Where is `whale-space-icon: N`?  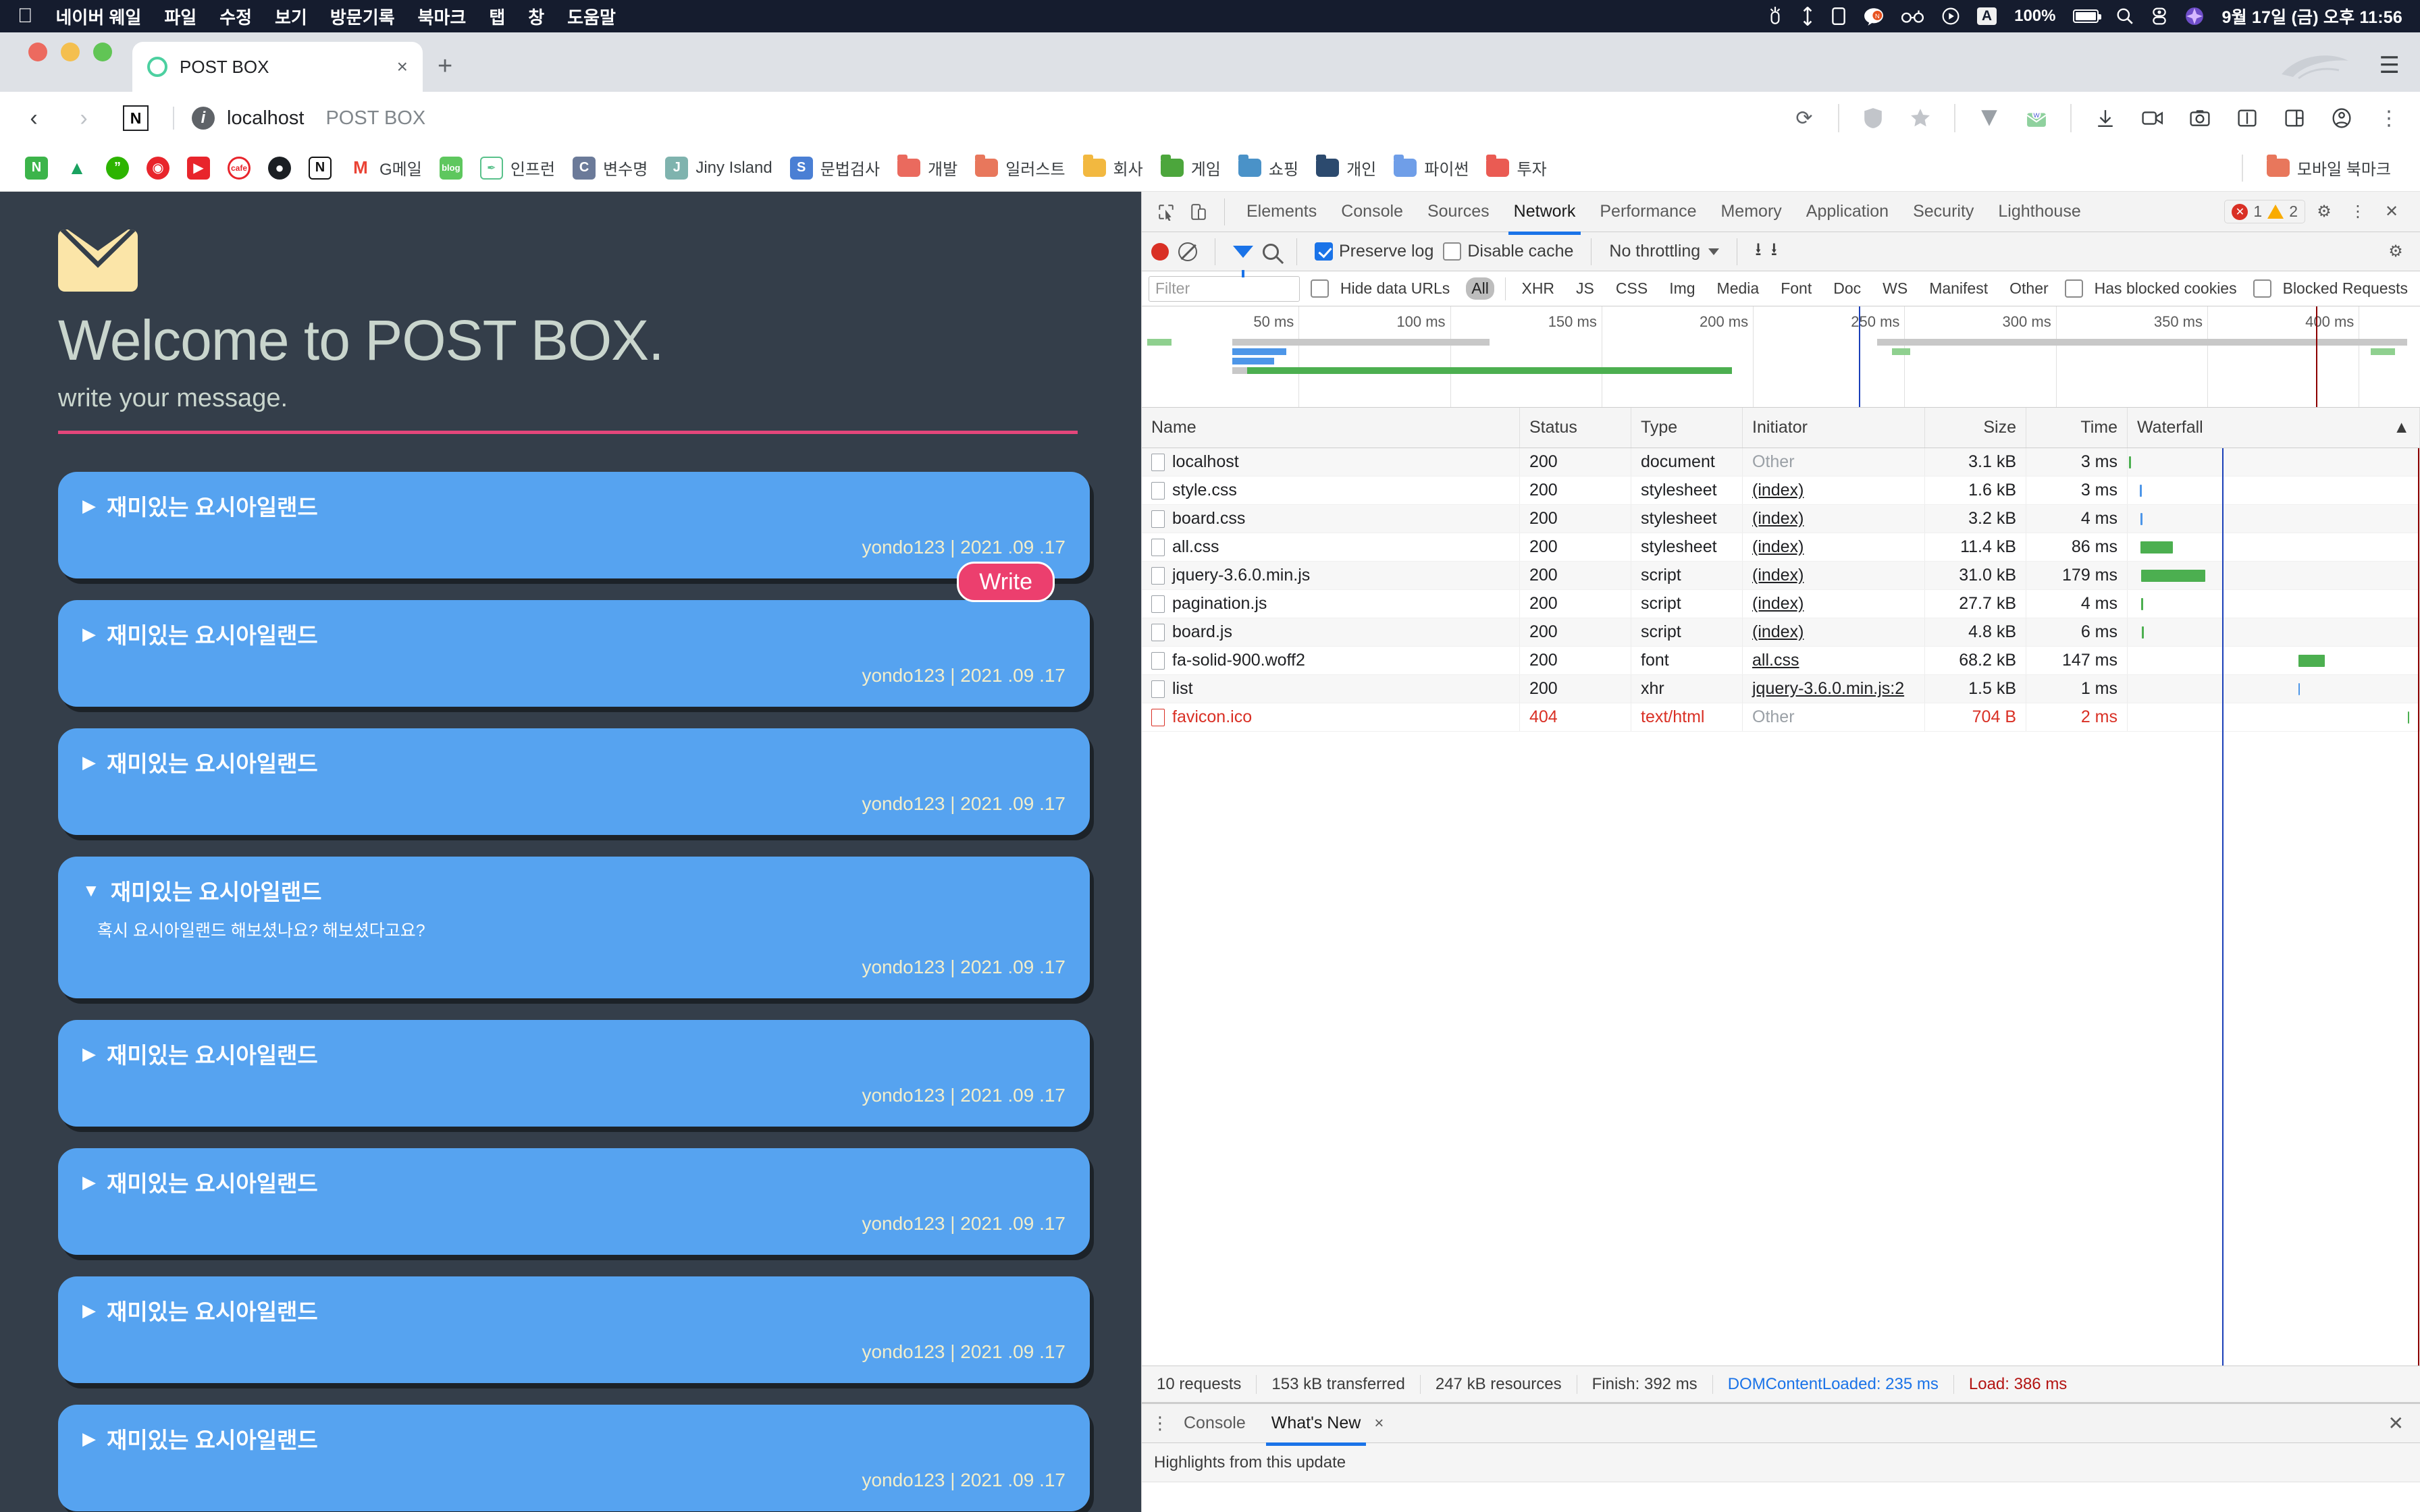
whale-space-icon: N is located at coordinates (136, 118).